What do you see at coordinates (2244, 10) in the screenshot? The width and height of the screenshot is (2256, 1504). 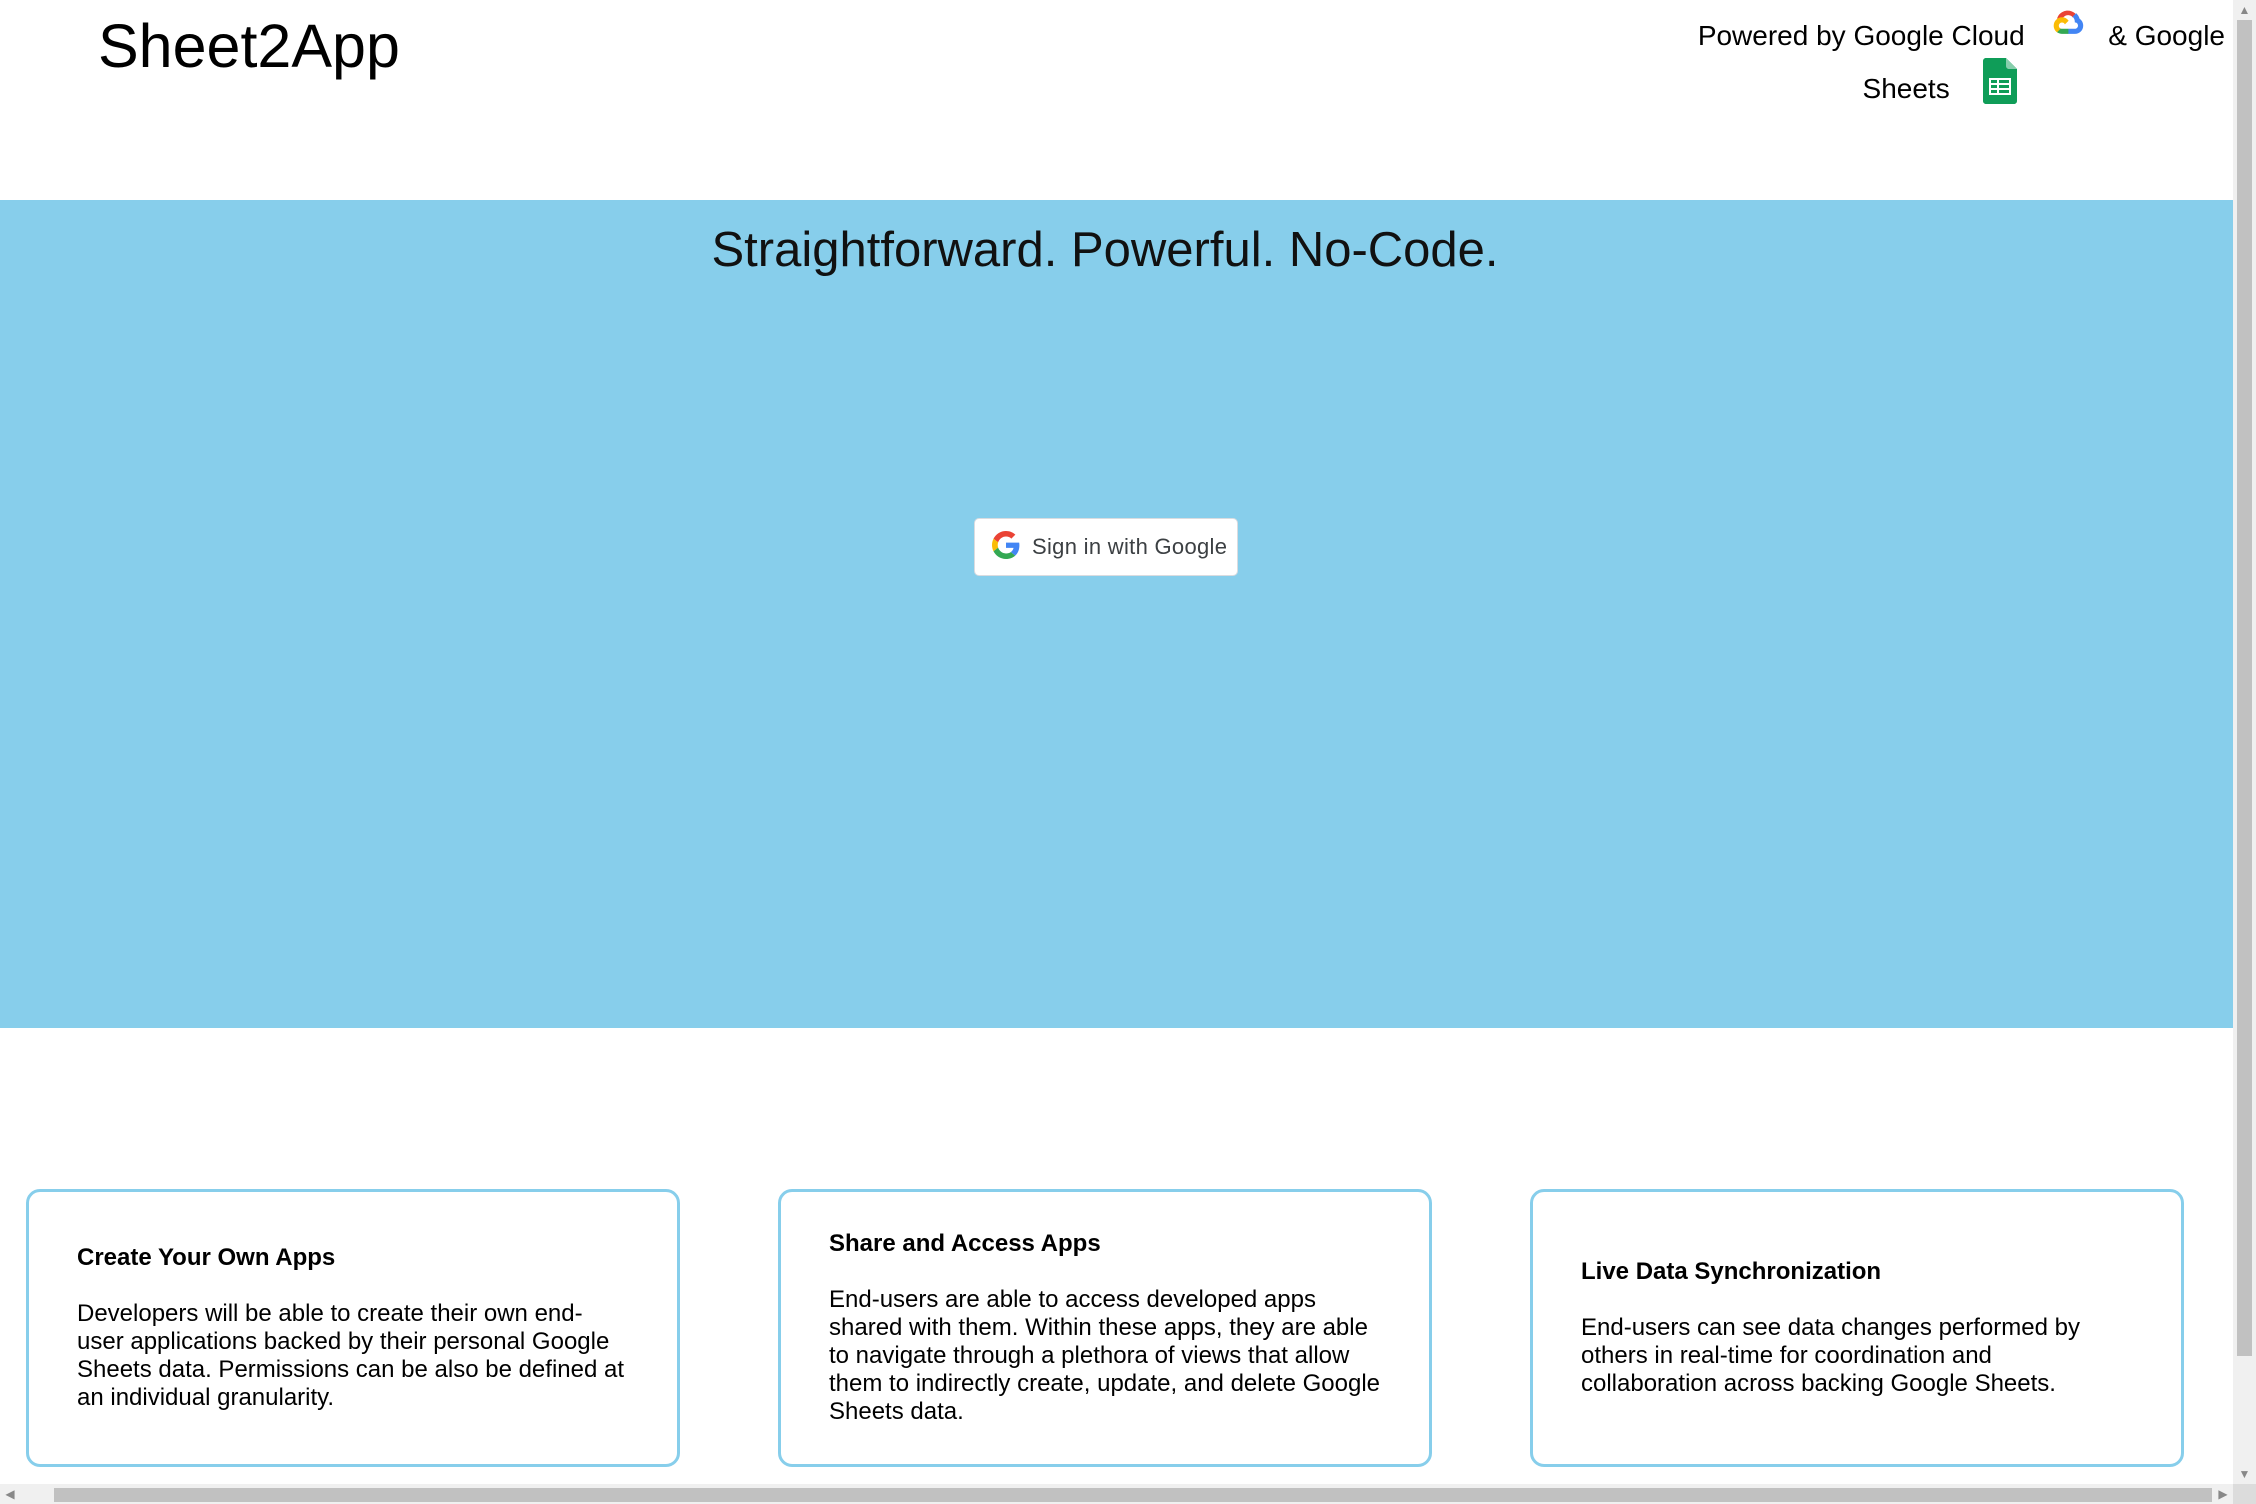 I see `scroll-up-arrow-icon: ▲` at bounding box center [2244, 10].